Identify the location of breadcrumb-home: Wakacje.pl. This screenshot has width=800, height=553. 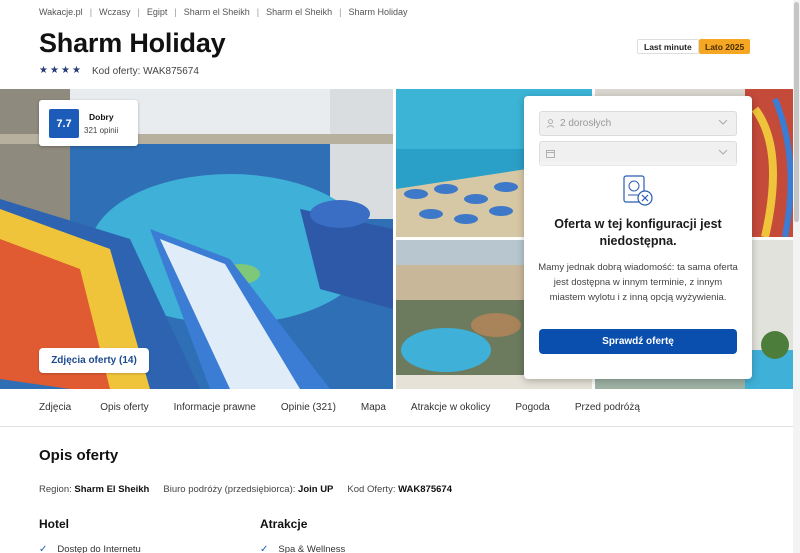
(61, 12).